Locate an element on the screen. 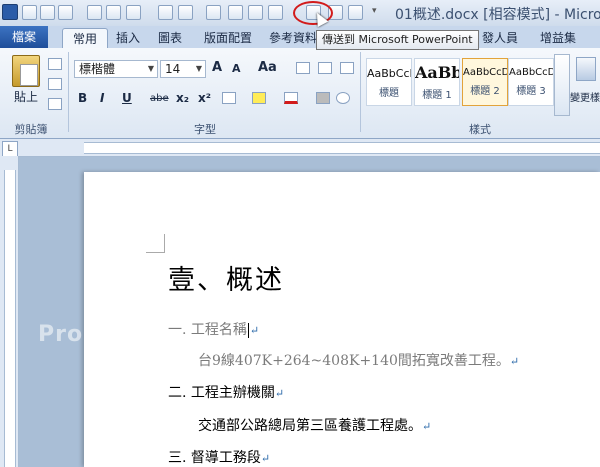  enclose-char-icon is located at coordinates (343, 98).